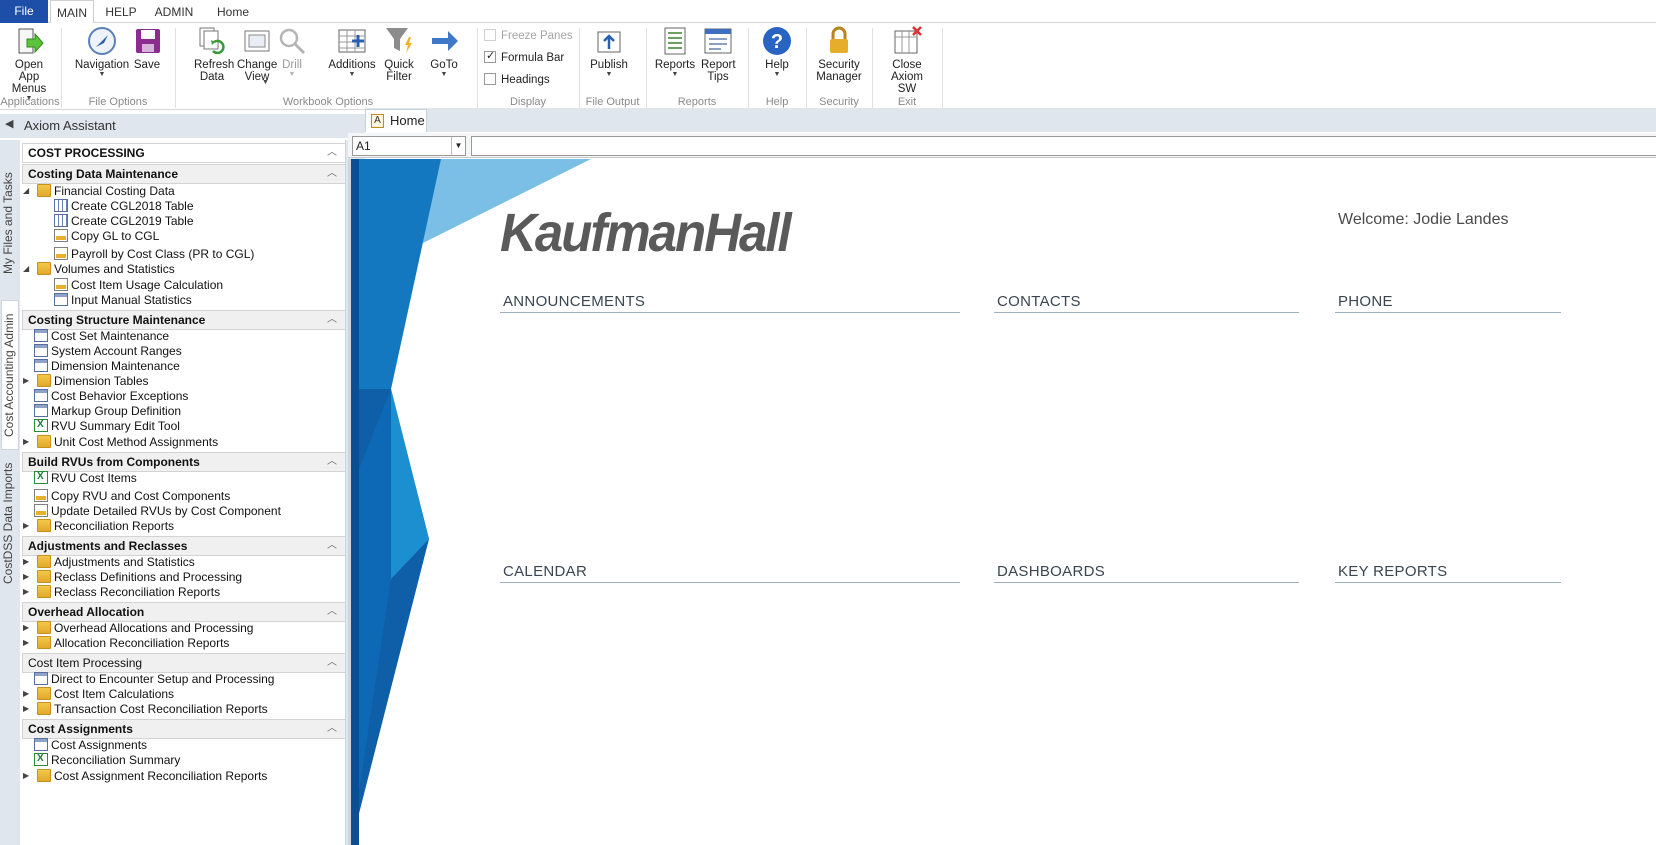 The width and height of the screenshot is (1656, 845). Describe the element at coordinates (124, 206) in the screenshot. I see `tree-item-create-cgl2018: Create CGL2018 Table` at that location.